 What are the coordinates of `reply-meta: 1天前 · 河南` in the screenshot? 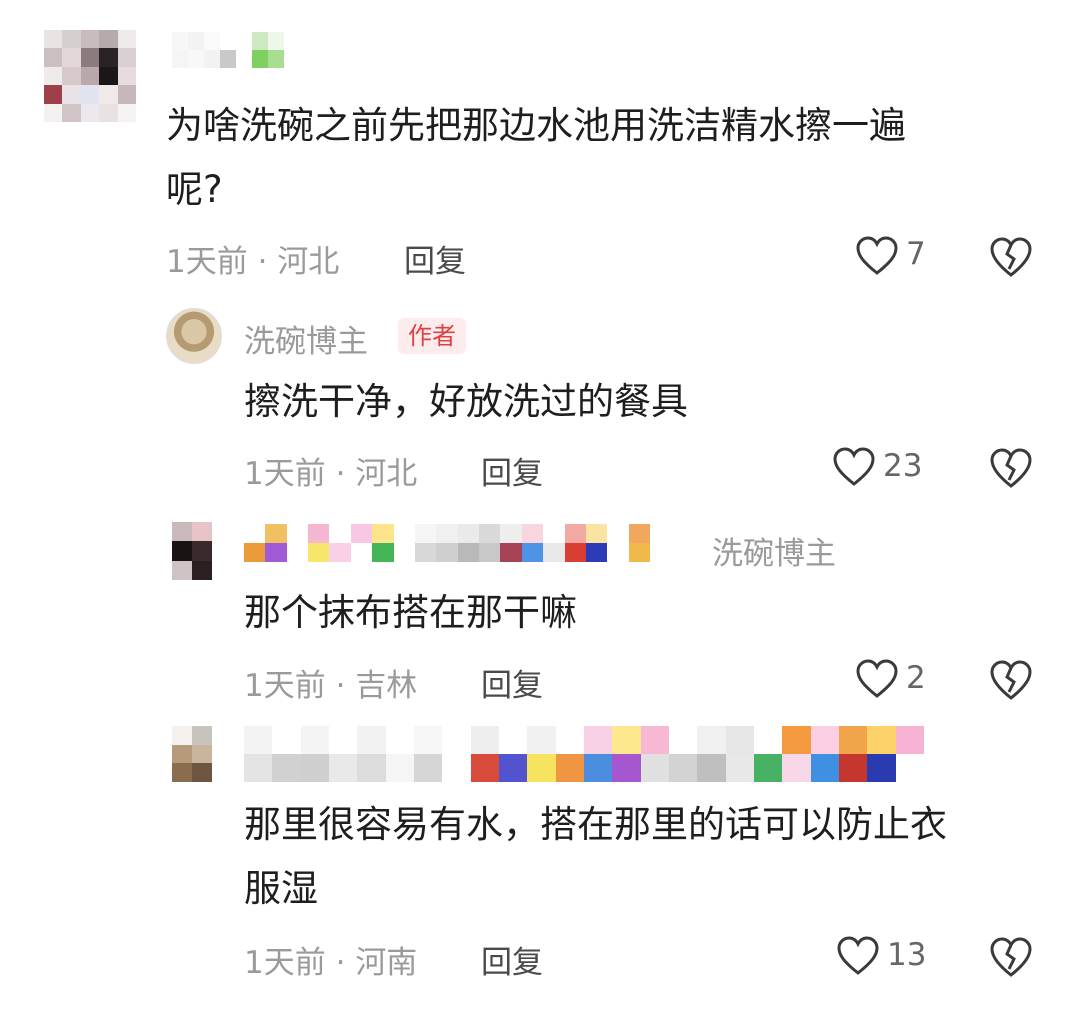 It's located at (330, 959).